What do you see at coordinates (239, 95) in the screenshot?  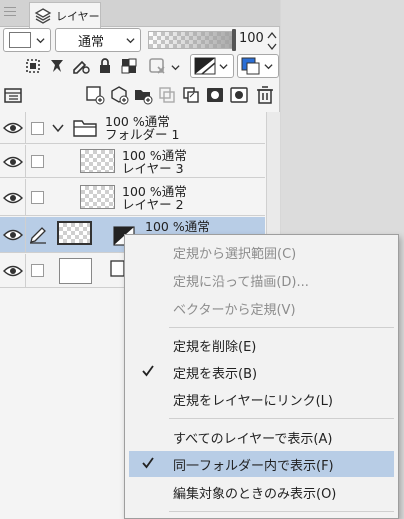 I see `apply-mask-icon` at bounding box center [239, 95].